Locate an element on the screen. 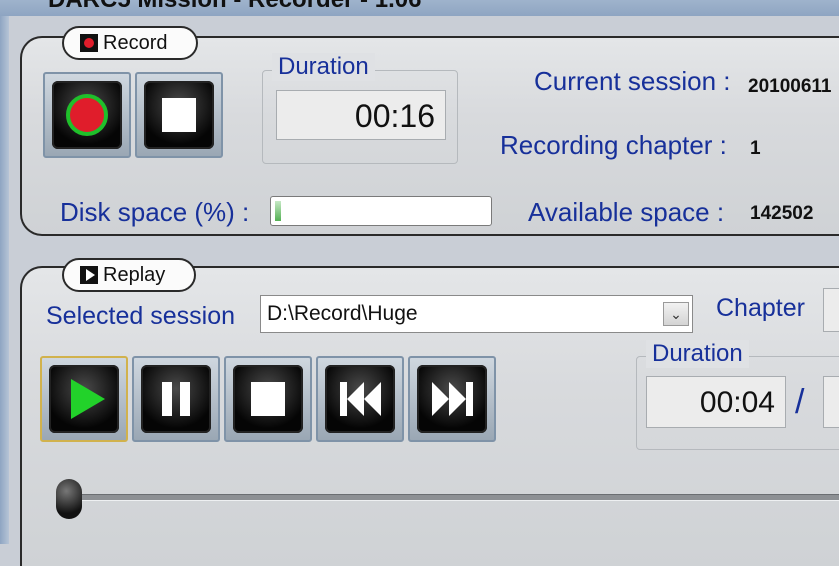  replay-position-value: 00:04 is located at coordinates (716, 402).